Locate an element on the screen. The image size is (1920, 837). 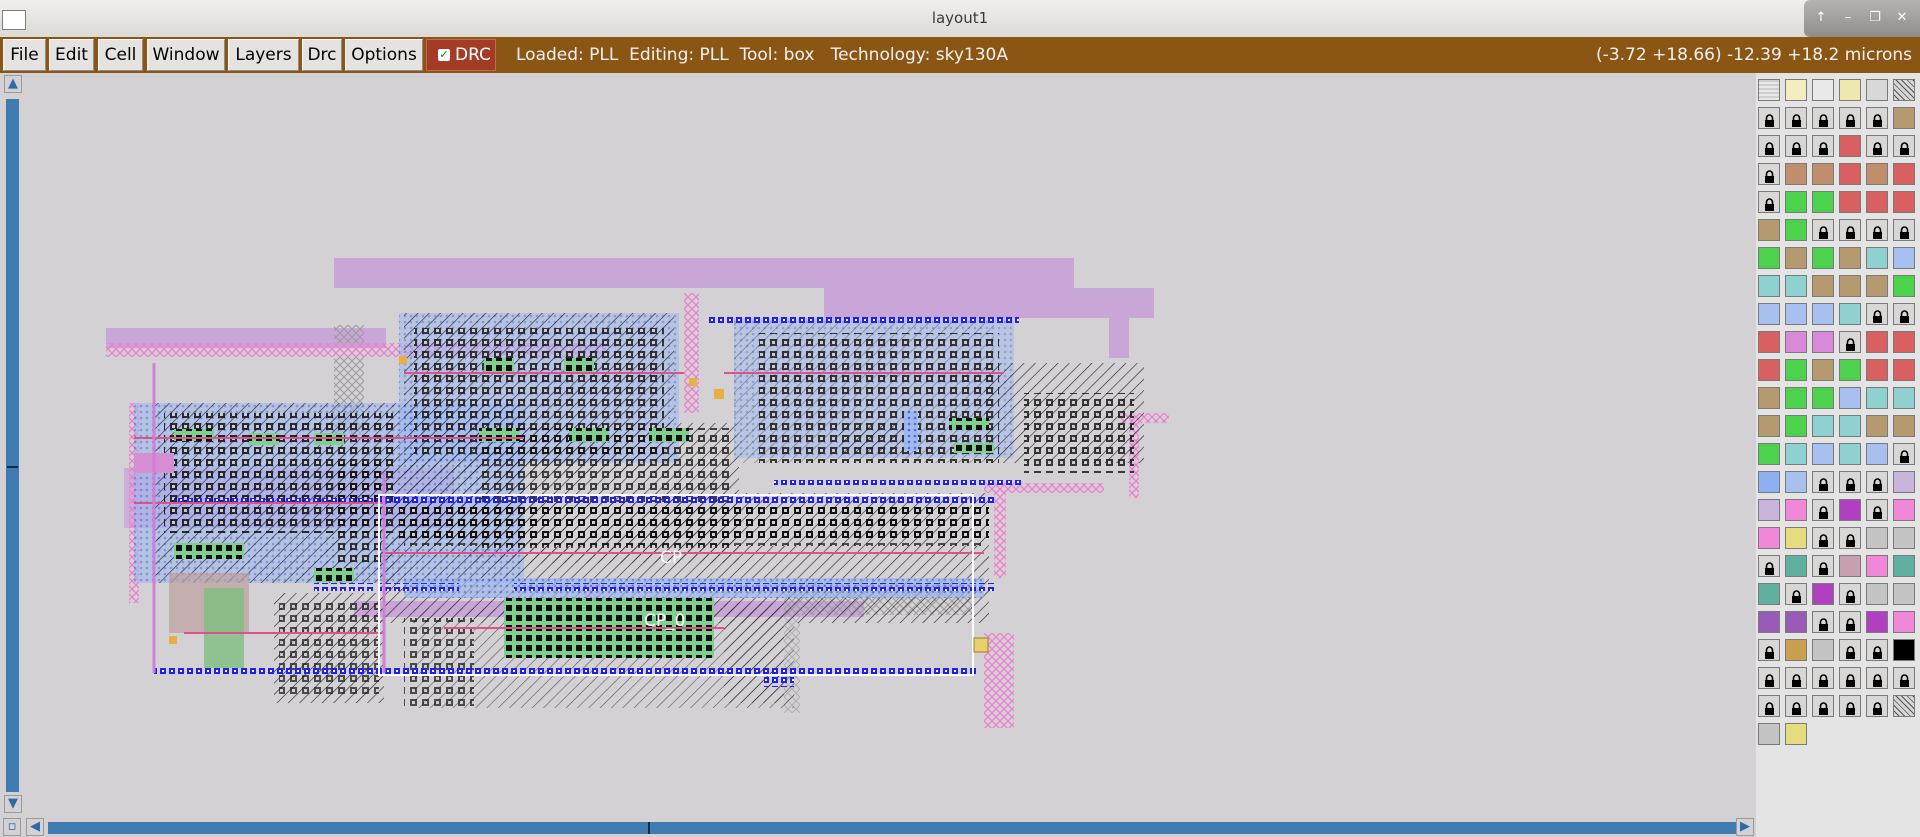
up-icon: ↑ is located at coordinates (1821, 18).